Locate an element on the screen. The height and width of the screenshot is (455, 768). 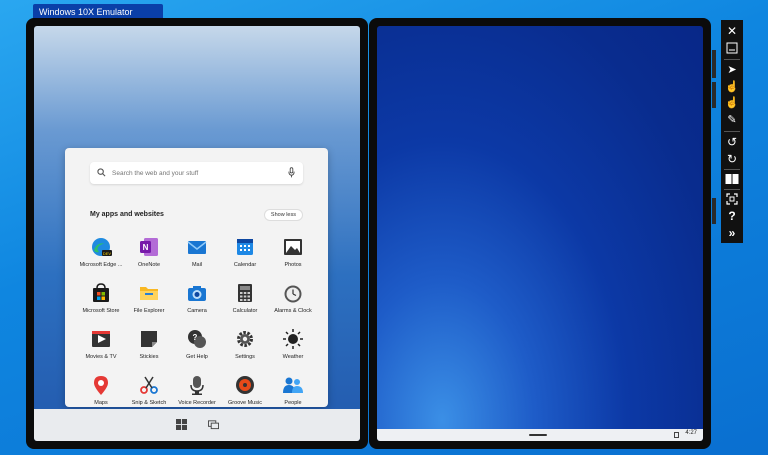
battery-icon is located at coordinates (676, 435).